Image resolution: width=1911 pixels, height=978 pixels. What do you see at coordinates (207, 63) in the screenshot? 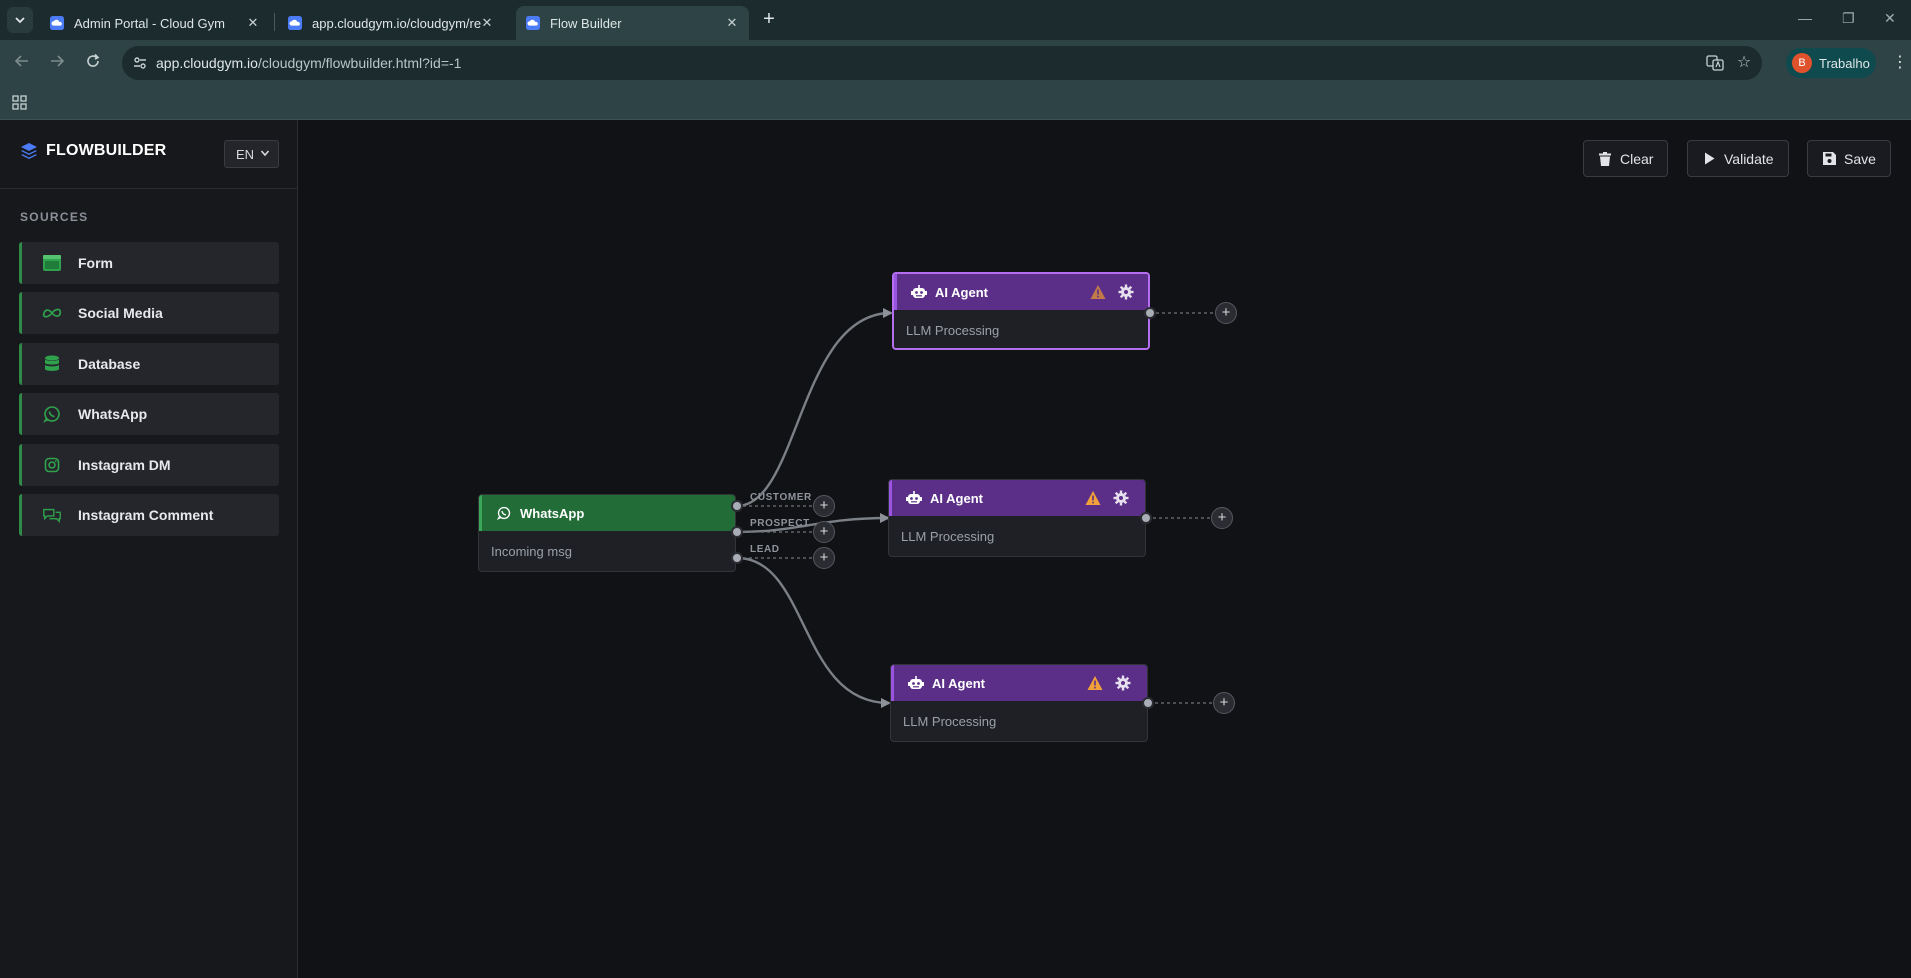
I see `url-host: app.cloudgym.io` at bounding box center [207, 63].